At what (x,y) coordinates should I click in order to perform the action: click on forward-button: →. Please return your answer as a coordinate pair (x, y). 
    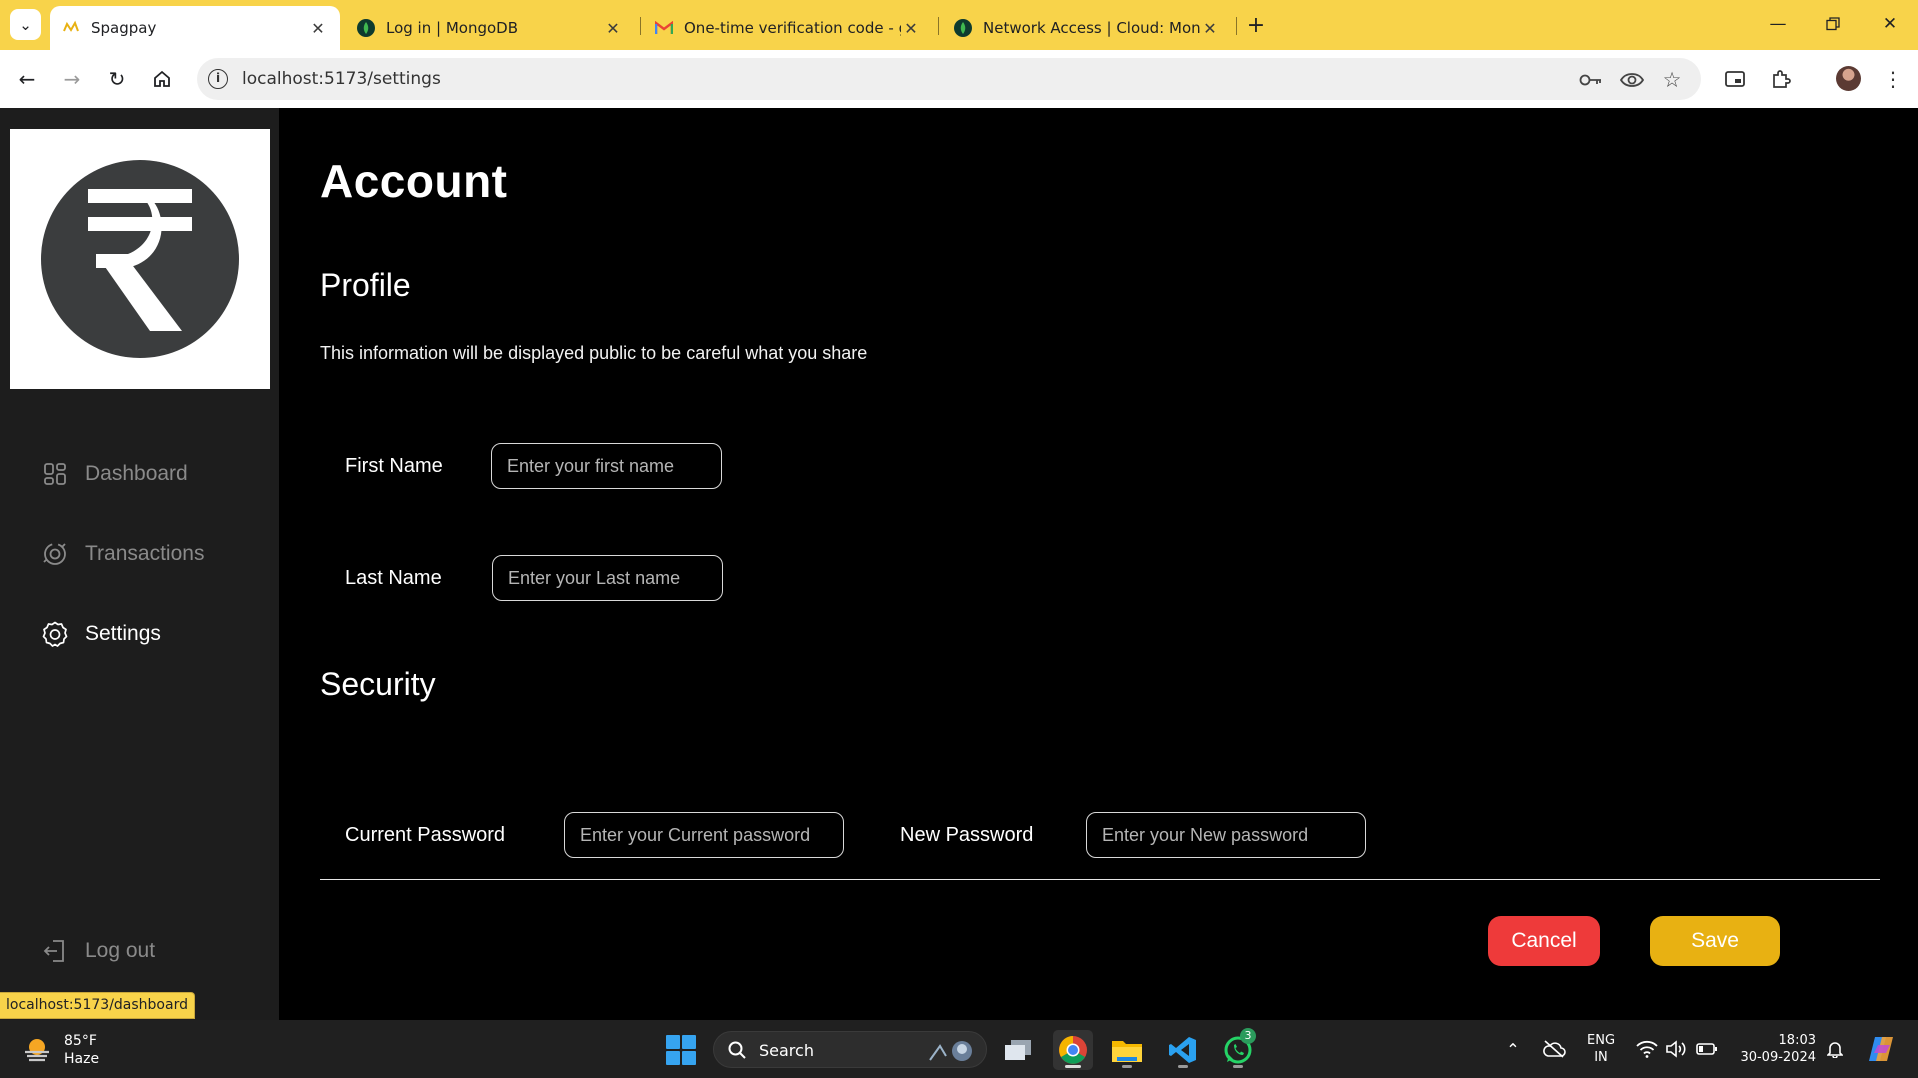
    Looking at the image, I should click on (72, 79).